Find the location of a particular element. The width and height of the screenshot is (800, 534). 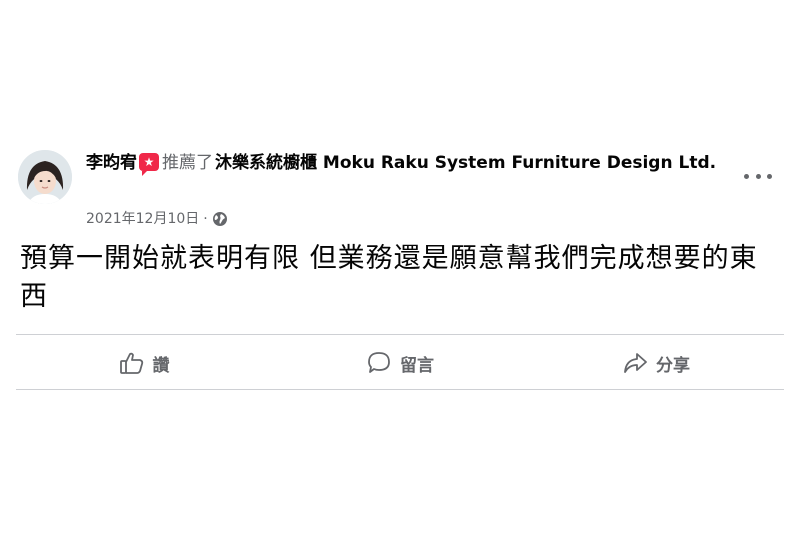

post-date: 2021年12月10日 is located at coordinates (142, 219).